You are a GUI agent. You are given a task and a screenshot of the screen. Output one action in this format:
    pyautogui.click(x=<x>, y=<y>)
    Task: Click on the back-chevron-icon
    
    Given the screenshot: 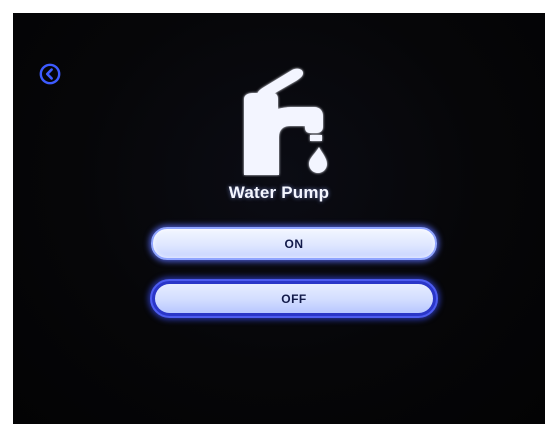 What is the action you would take?
    pyautogui.click(x=50, y=74)
    